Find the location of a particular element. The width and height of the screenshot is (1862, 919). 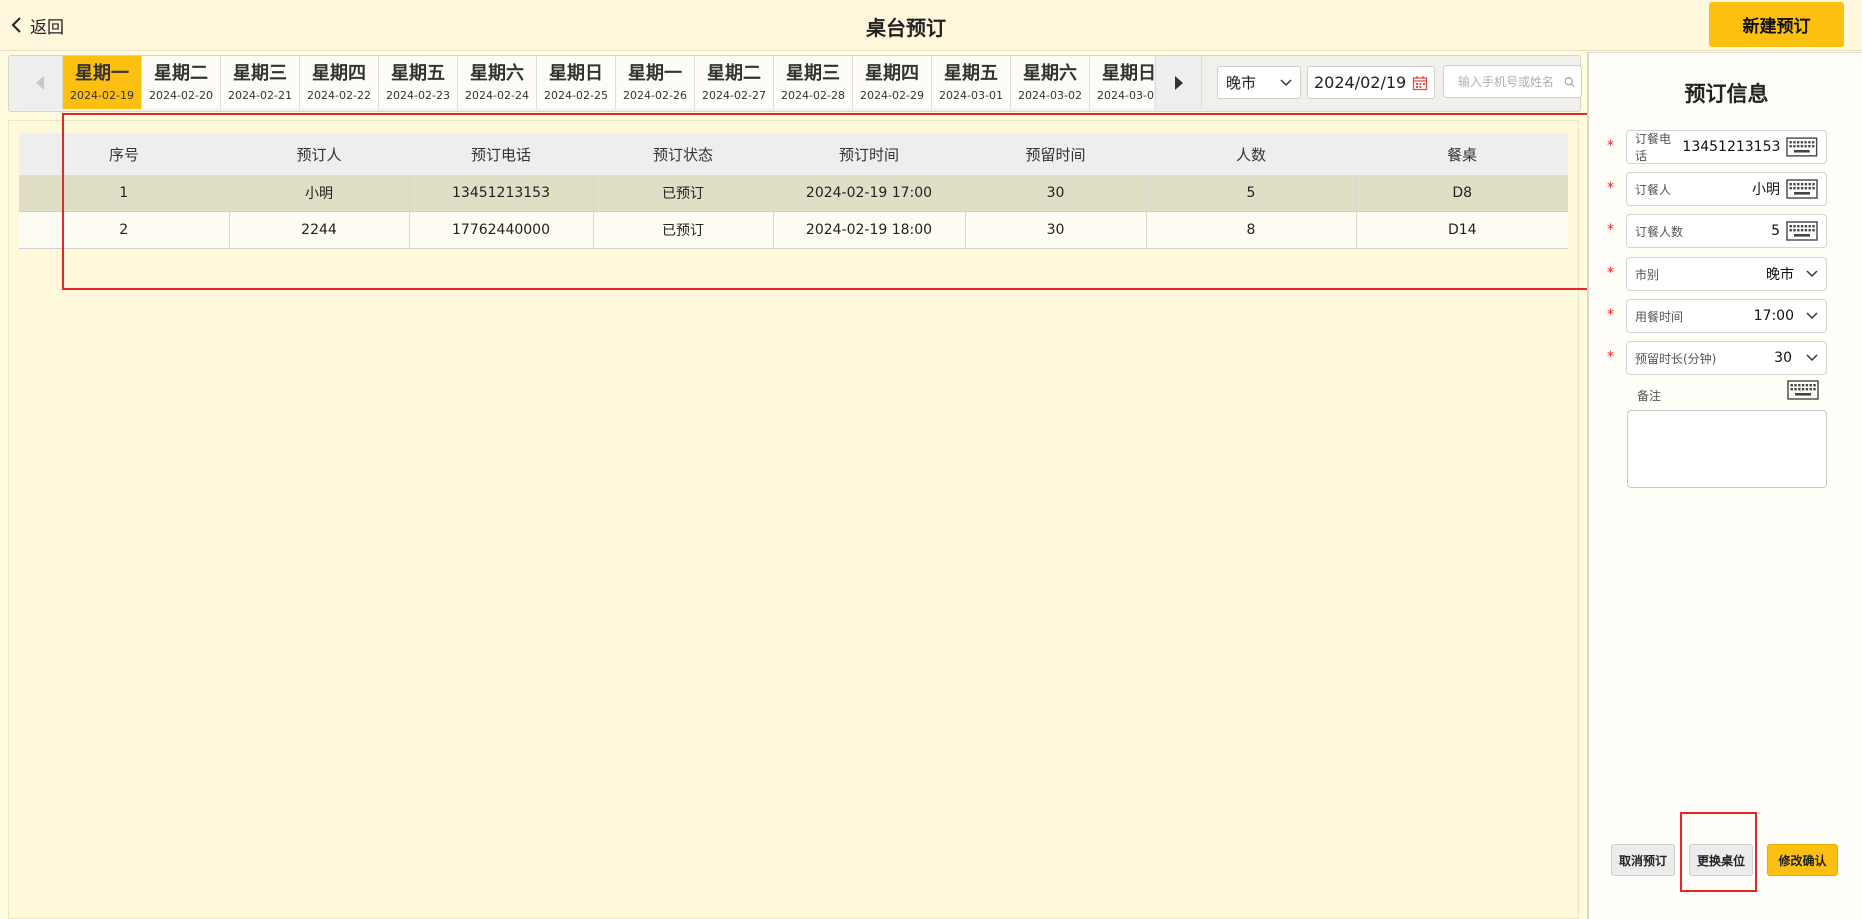

day-tab: 星期三 2024-02-21 is located at coordinates (260, 82).